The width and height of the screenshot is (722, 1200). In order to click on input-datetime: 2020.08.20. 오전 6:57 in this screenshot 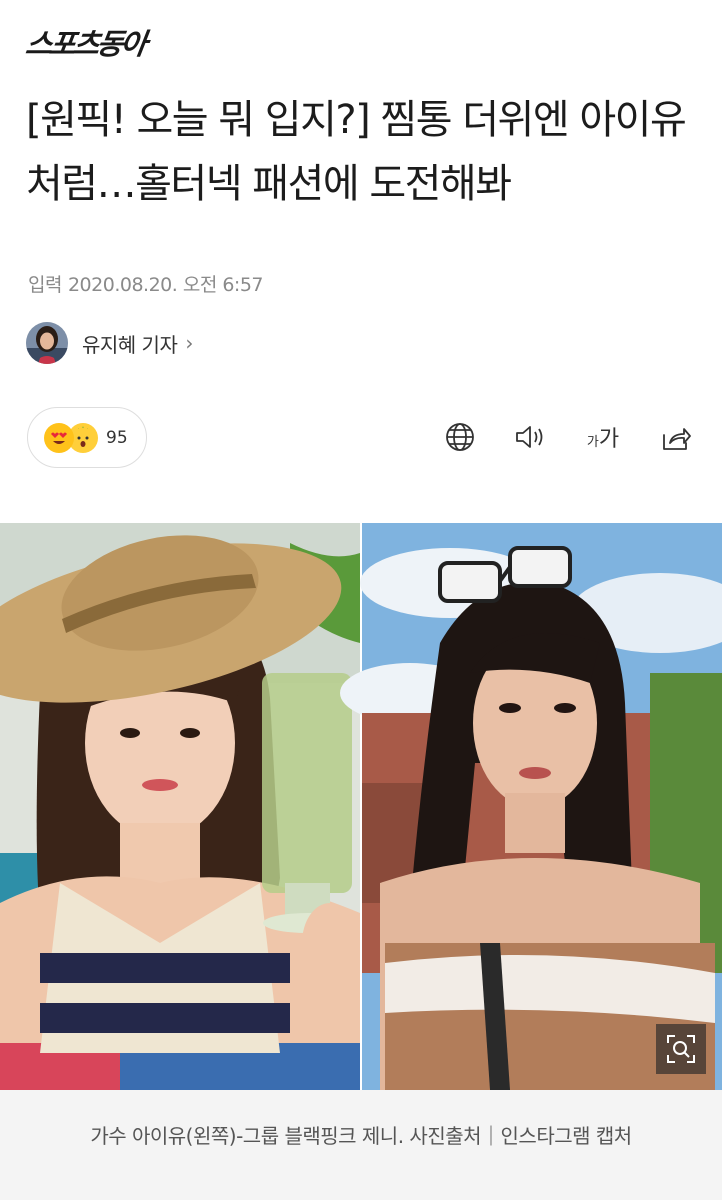, I will do `click(165, 285)`.